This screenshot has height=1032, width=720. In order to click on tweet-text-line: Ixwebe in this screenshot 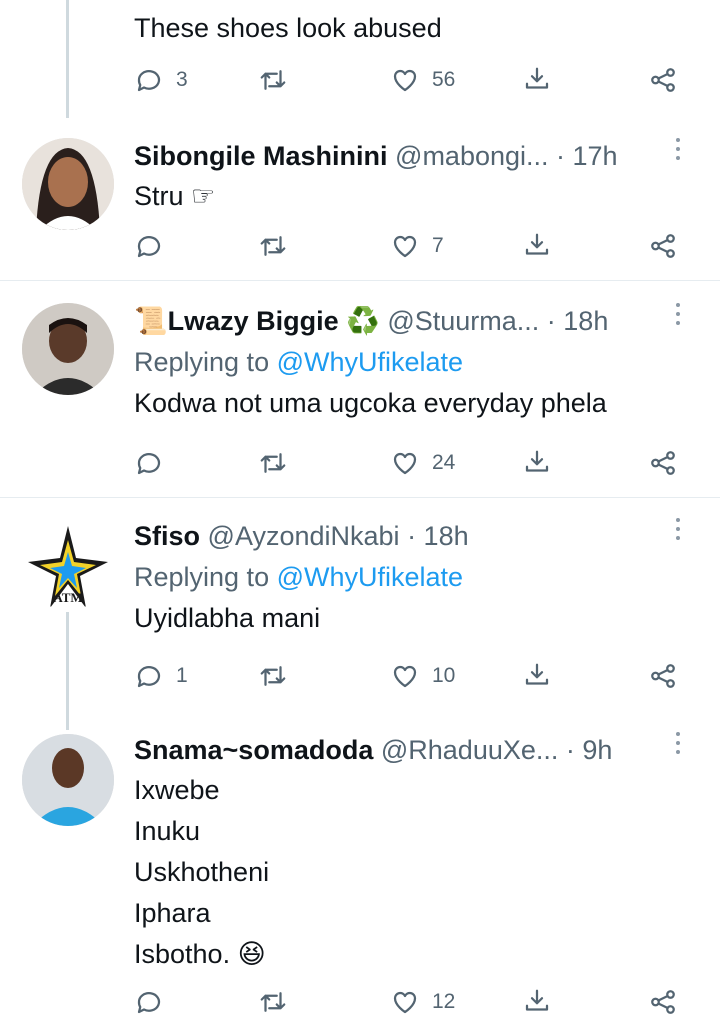, I will do `click(177, 790)`.